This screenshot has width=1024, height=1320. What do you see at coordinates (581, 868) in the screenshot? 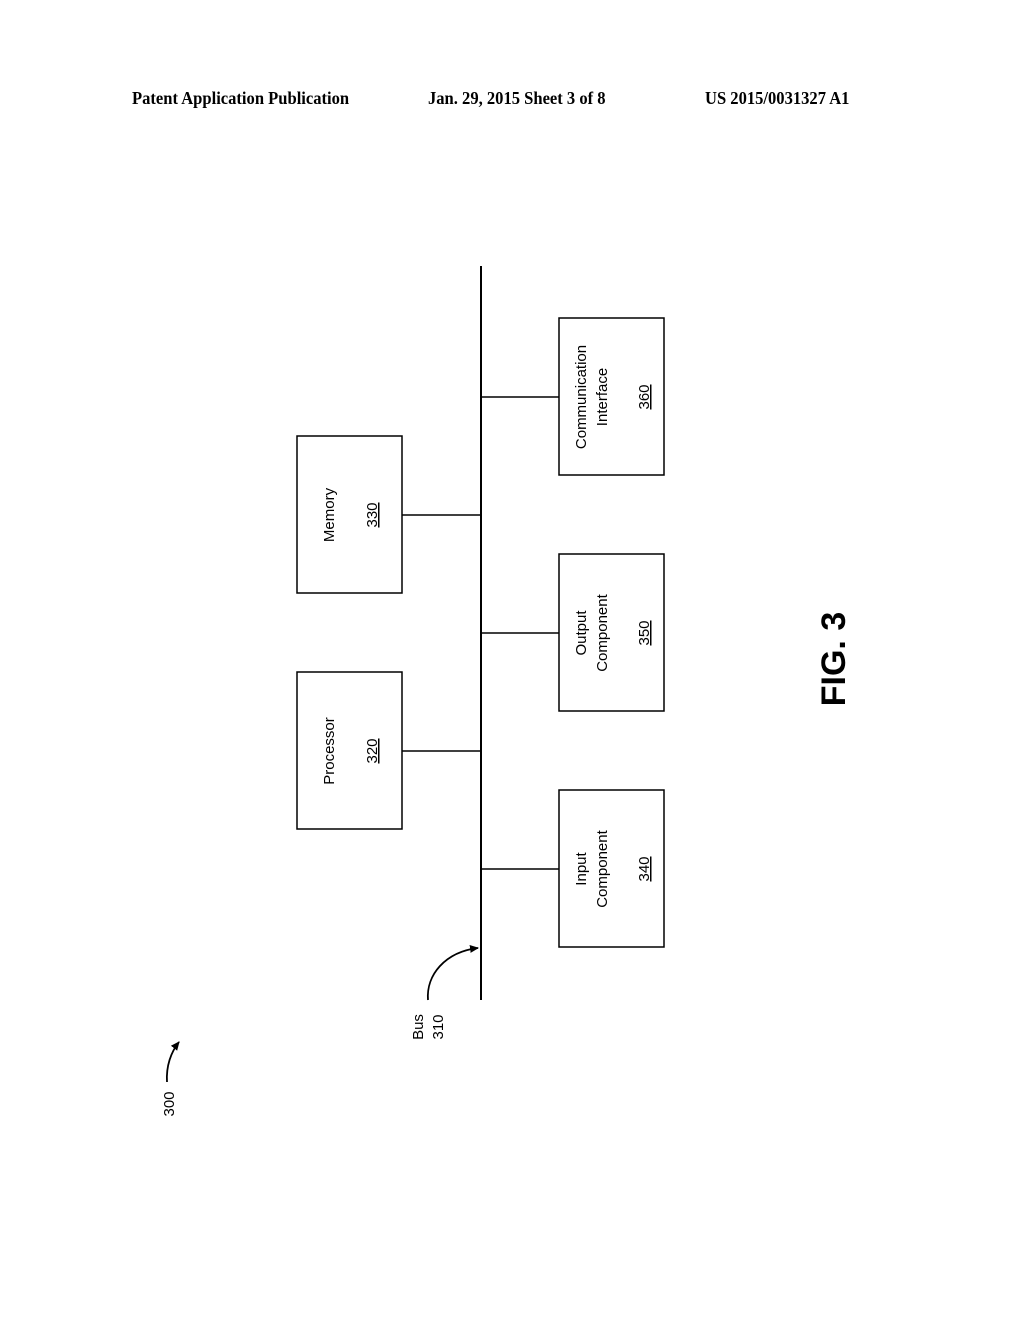
I see `input-component-label-line1: Input` at bounding box center [581, 868].